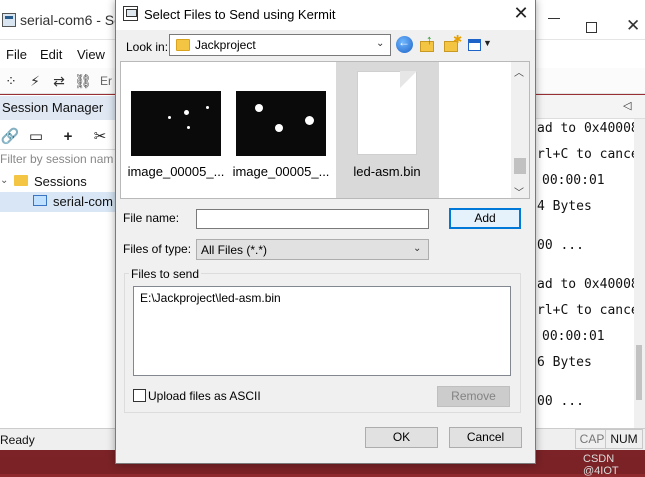 The image size is (645, 477). Describe the element at coordinates (590, 261) in the screenshot. I see `terminal-area` at that location.